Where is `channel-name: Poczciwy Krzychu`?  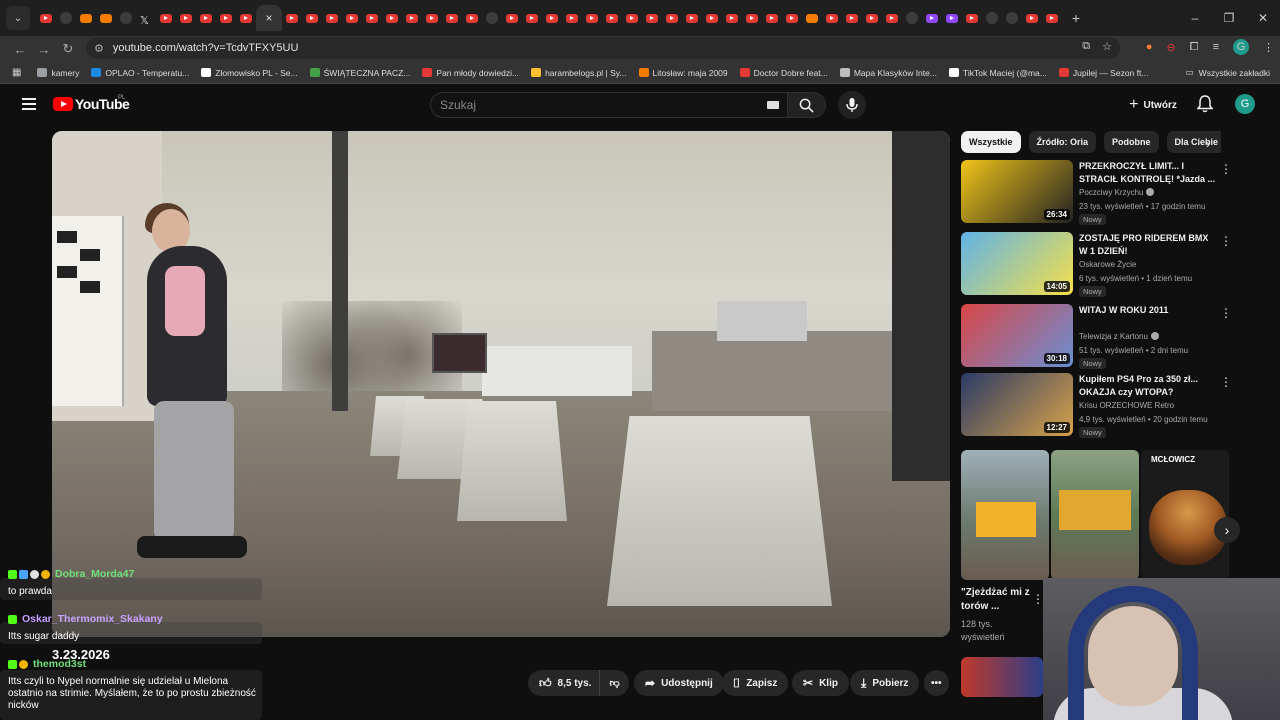
channel-name: Poczciwy Krzychu is located at coordinates (1117, 192).